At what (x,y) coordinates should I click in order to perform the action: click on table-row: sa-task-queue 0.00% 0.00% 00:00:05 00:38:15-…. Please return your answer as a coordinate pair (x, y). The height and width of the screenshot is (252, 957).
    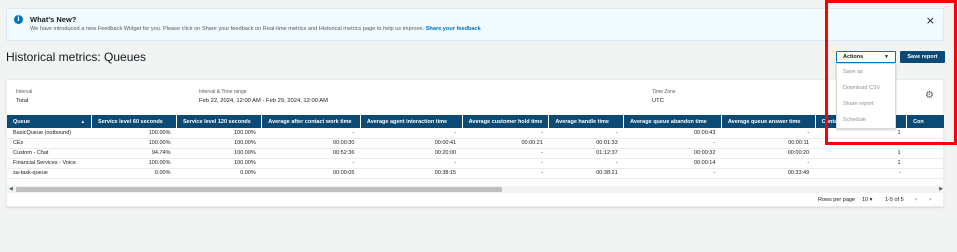
    Looking at the image, I should click on (476, 173).